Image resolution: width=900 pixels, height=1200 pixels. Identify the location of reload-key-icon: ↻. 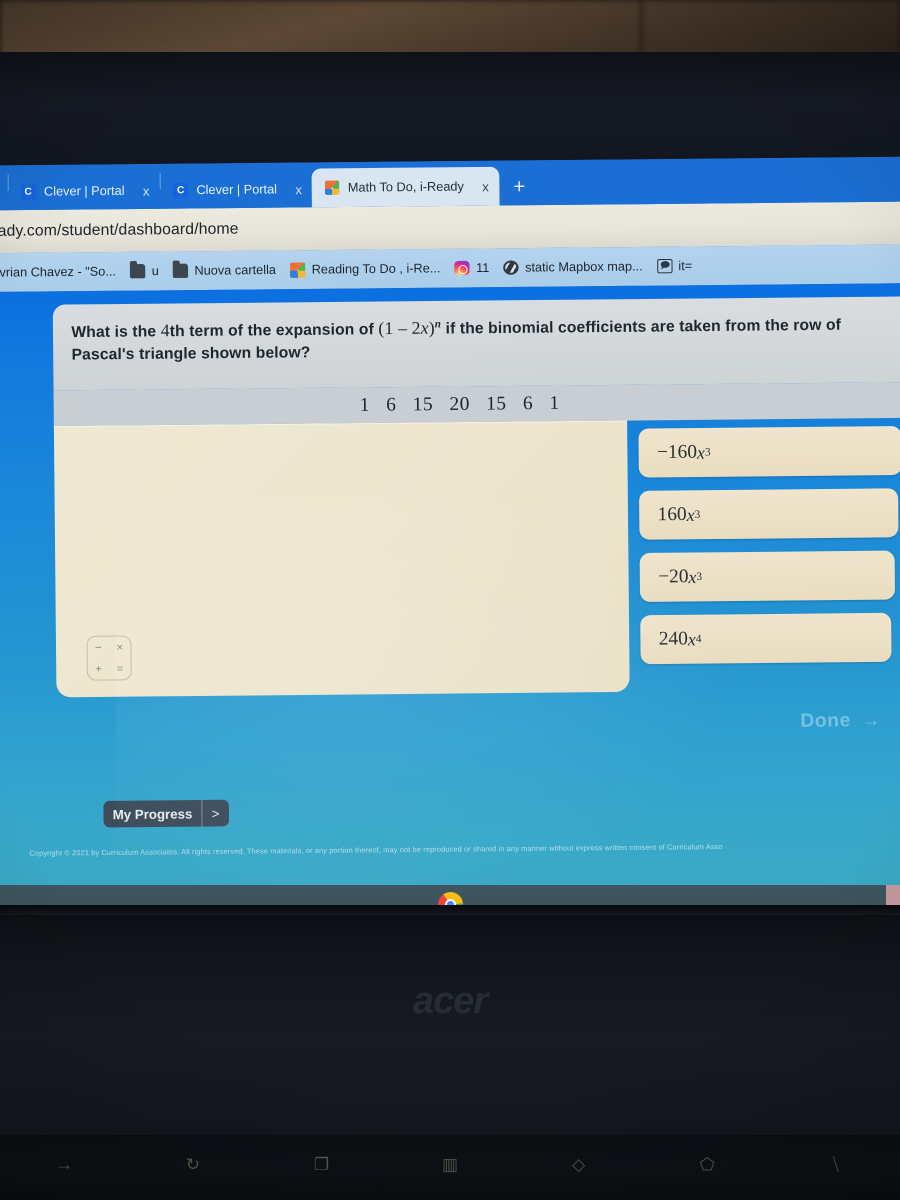
(193, 1165).